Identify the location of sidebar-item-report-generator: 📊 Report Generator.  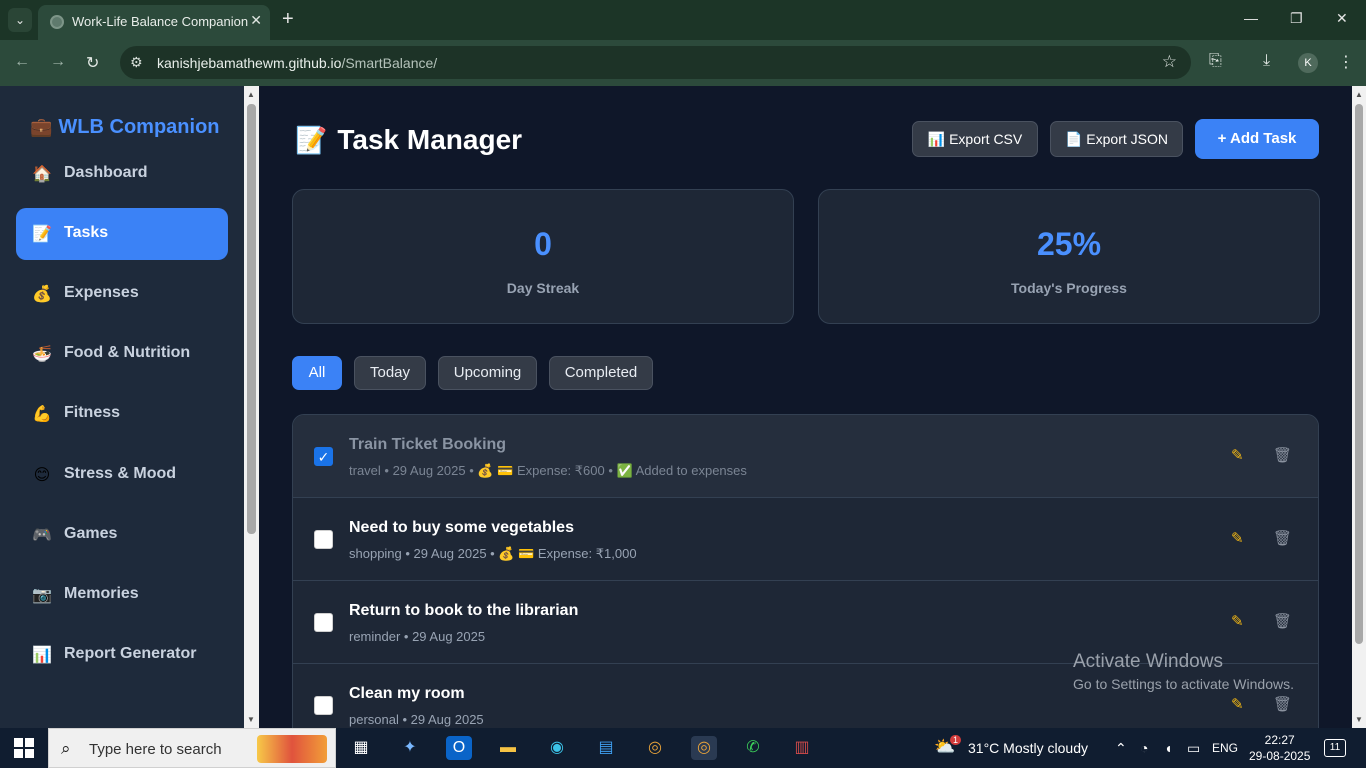
(122, 655).